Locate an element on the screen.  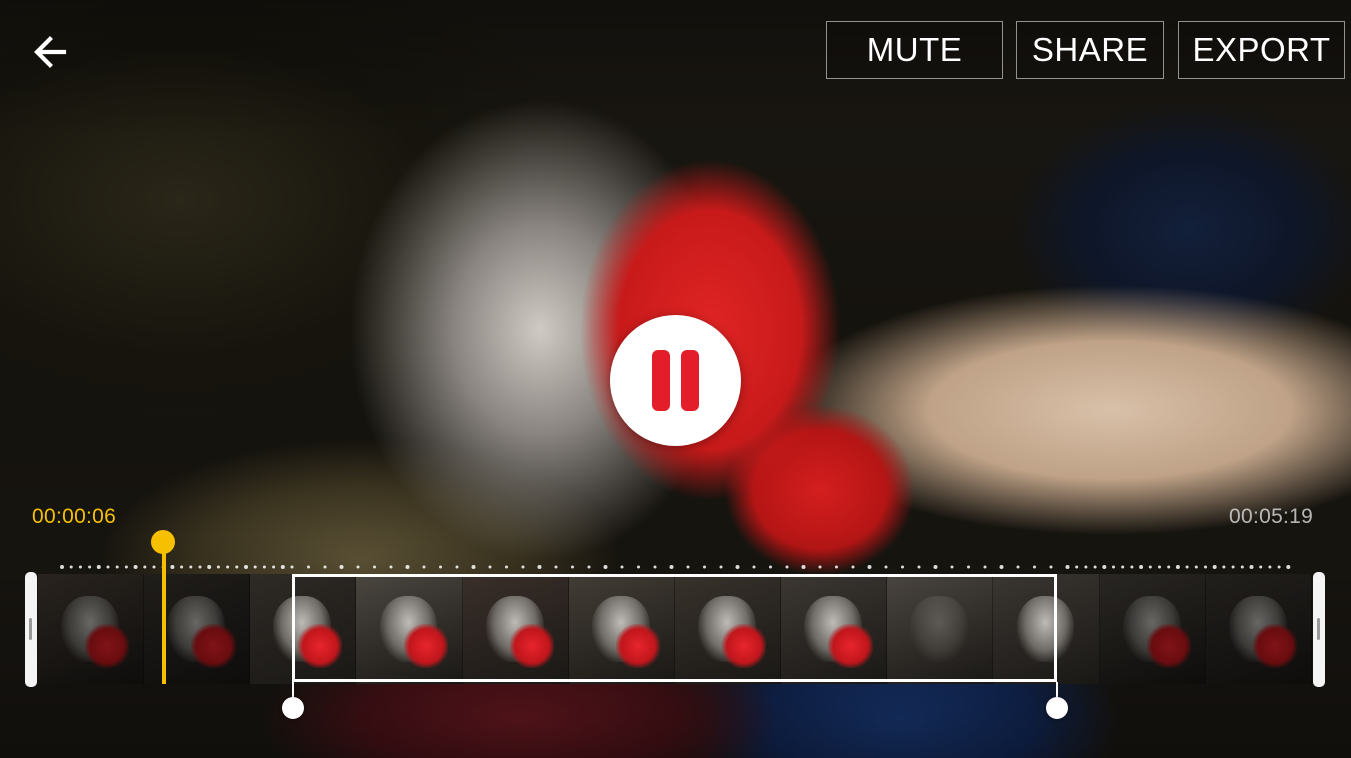
export-button: EXPORT is located at coordinates (1261, 50).